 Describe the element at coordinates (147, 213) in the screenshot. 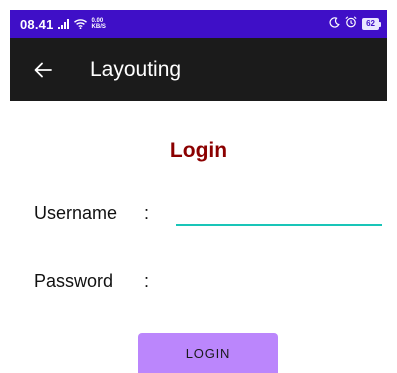

I see `username-colon: :` at that location.